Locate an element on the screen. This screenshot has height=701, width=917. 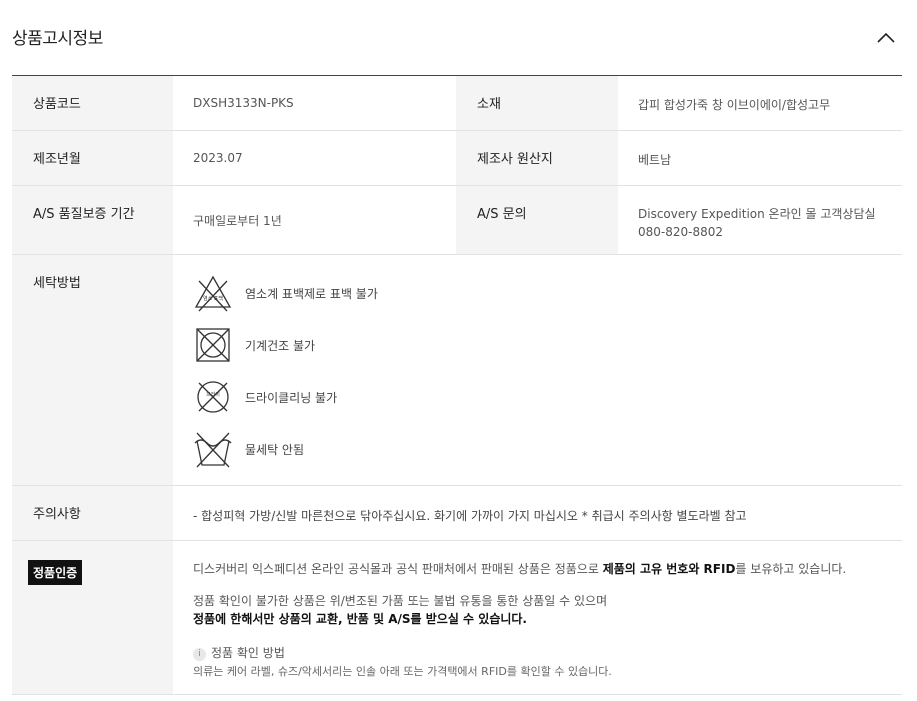
wash-item-label: 염소계 표백제로 표백 불가 is located at coordinates (311, 294).